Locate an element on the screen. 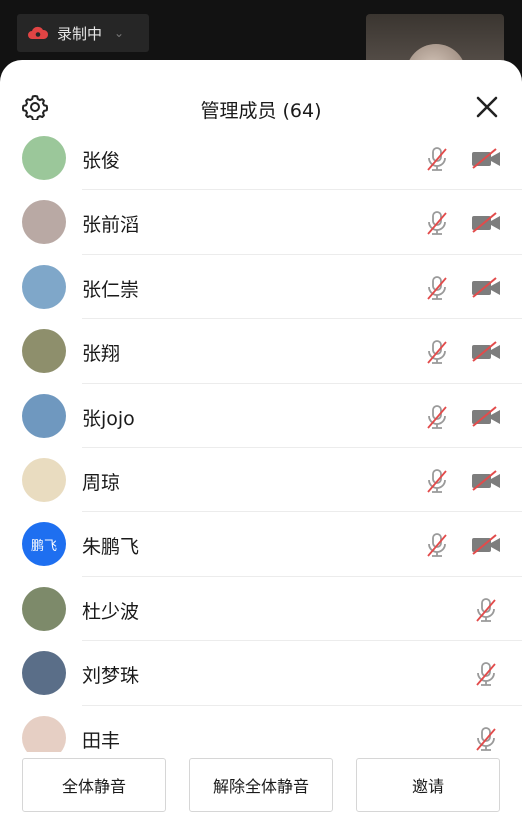  mute-all-button: 全体静音 is located at coordinates (94, 785).